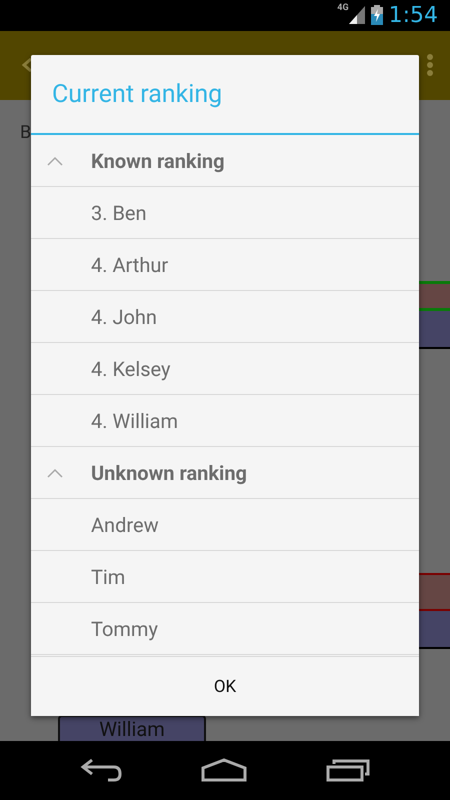 The height and width of the screenshot is (800, 450). What do you see at coordinates (225, 213) in the screenshot?
I see `ranking-item: 3. Ben` at bounding box center [225, 213].